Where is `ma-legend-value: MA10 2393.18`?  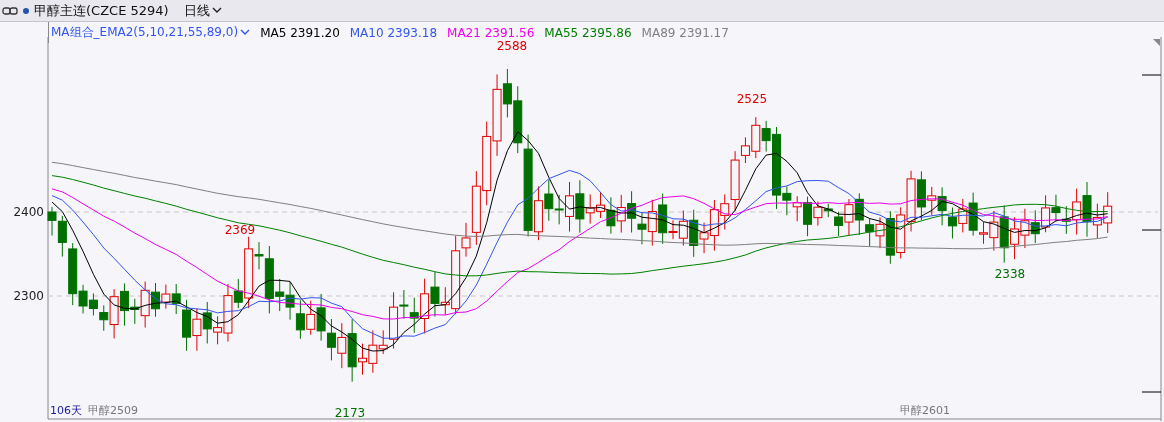
ma-legend-value: MA10 2393.18 is located at coordinates (393, 32).